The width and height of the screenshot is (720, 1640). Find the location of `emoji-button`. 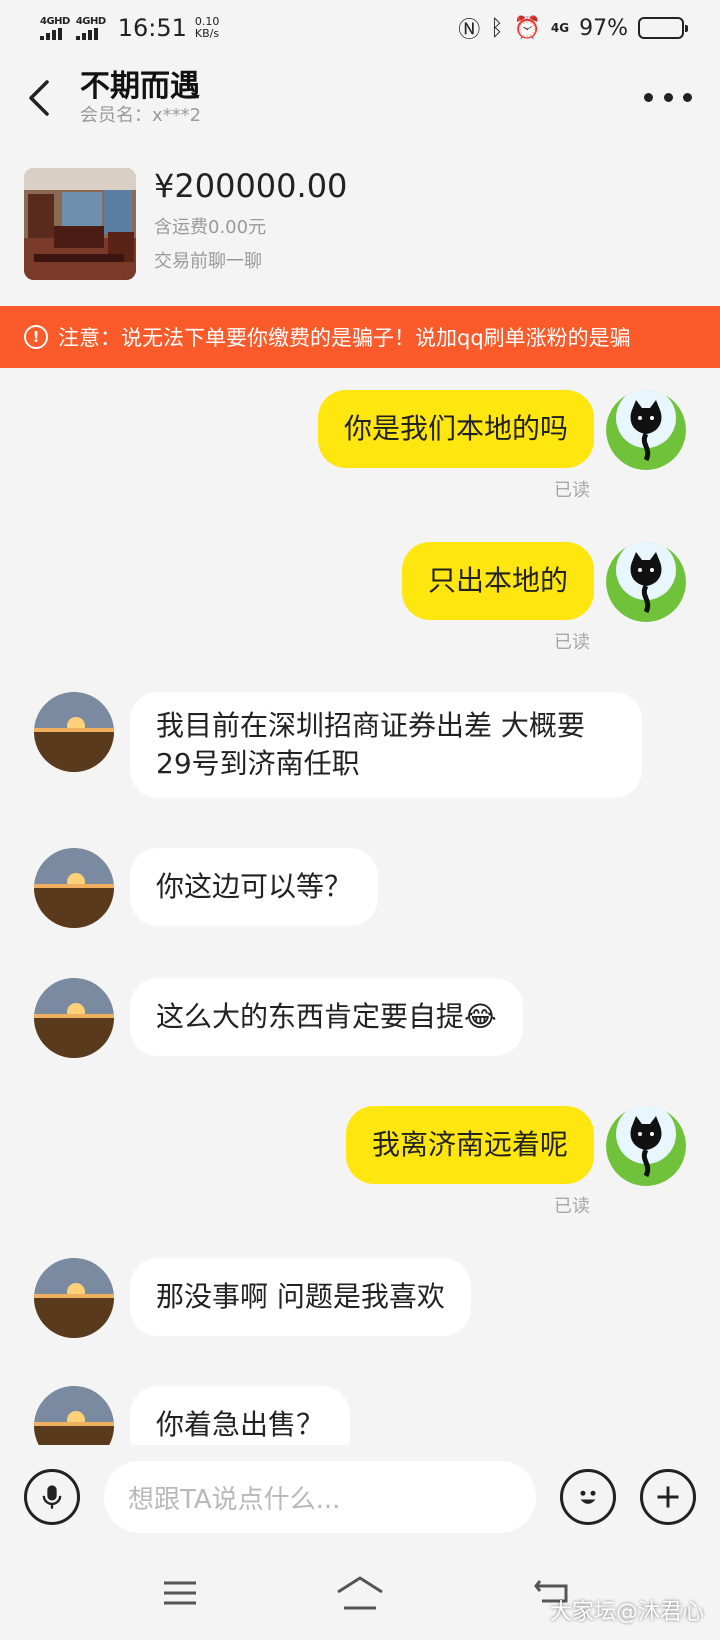

emoji-button is located at coordinates (588, 1497).